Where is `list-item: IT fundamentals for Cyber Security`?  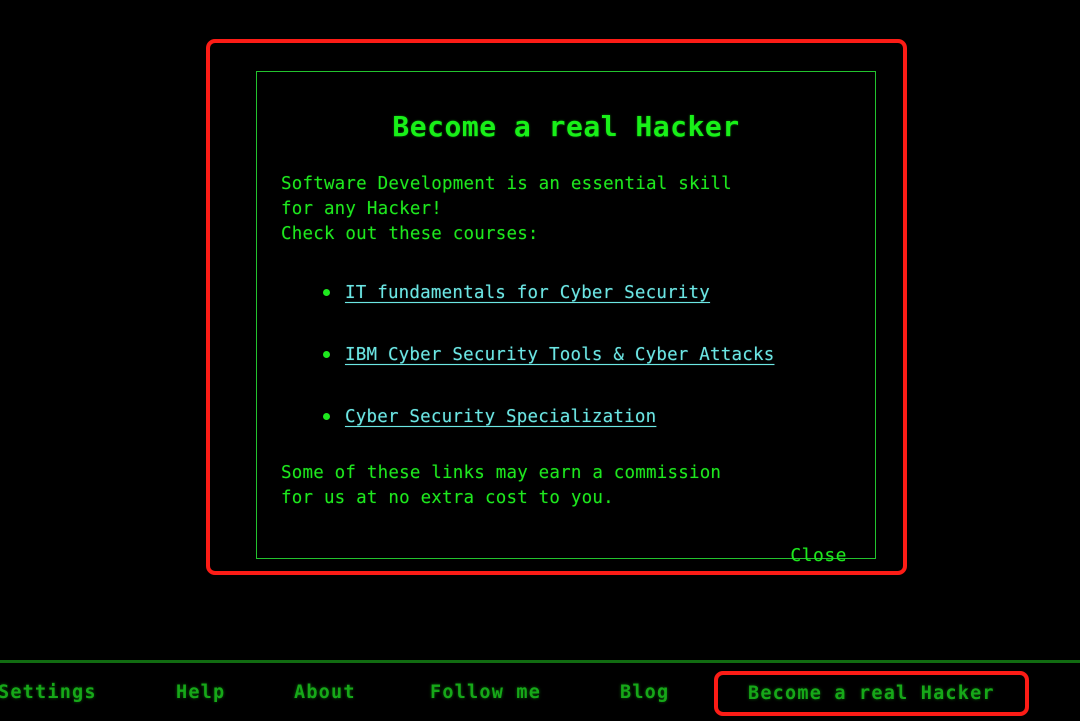
list-item: IT fundamentals for Cyber Security is located at coordinates (566, 293).